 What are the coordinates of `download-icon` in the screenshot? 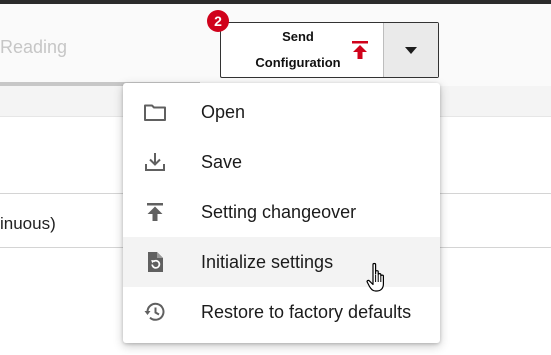 It's located at (155, 162).